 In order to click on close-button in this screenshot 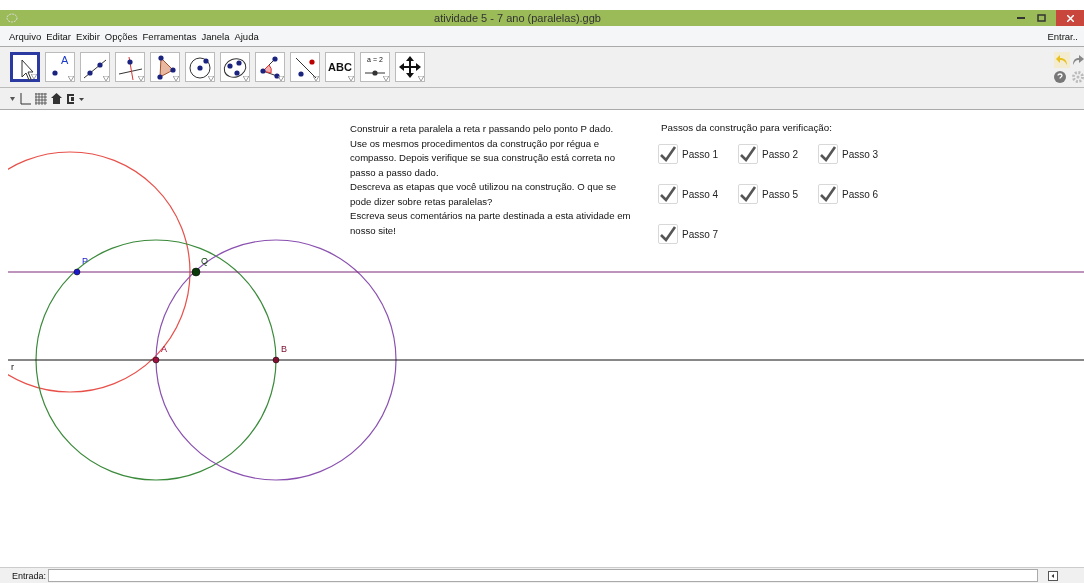, I will do `click(1070, 18)`.